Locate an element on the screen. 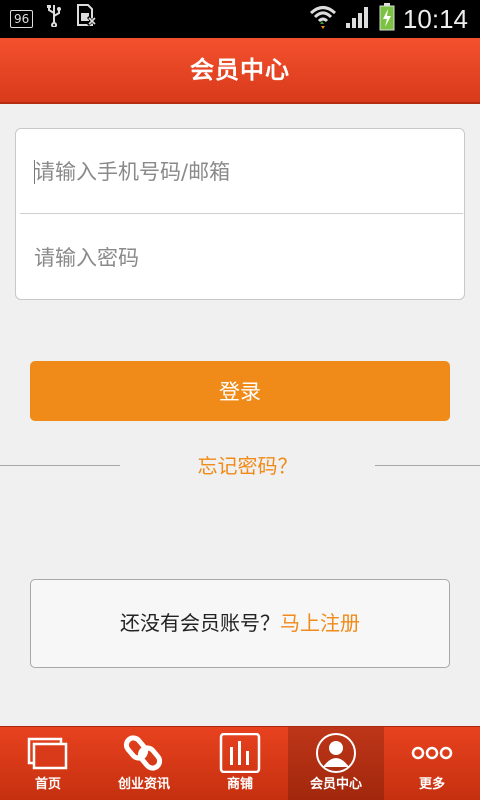  tab-news: 创业资讯 is located at coordinates (144, 763).